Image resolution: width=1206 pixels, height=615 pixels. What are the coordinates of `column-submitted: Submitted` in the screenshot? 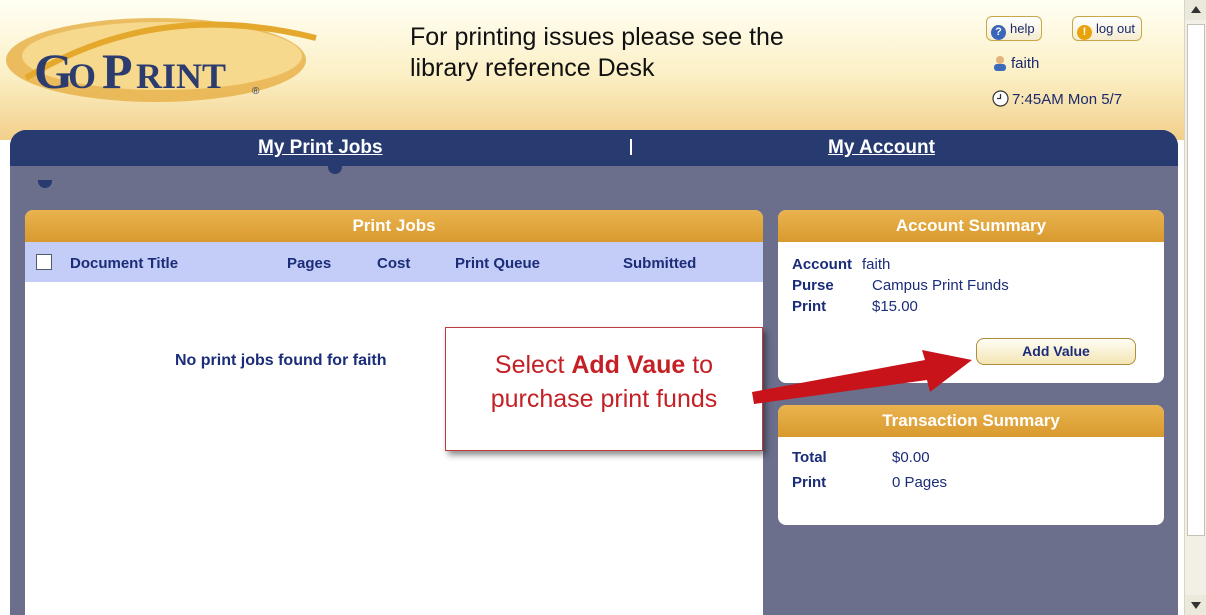 It's located at (659, 263).